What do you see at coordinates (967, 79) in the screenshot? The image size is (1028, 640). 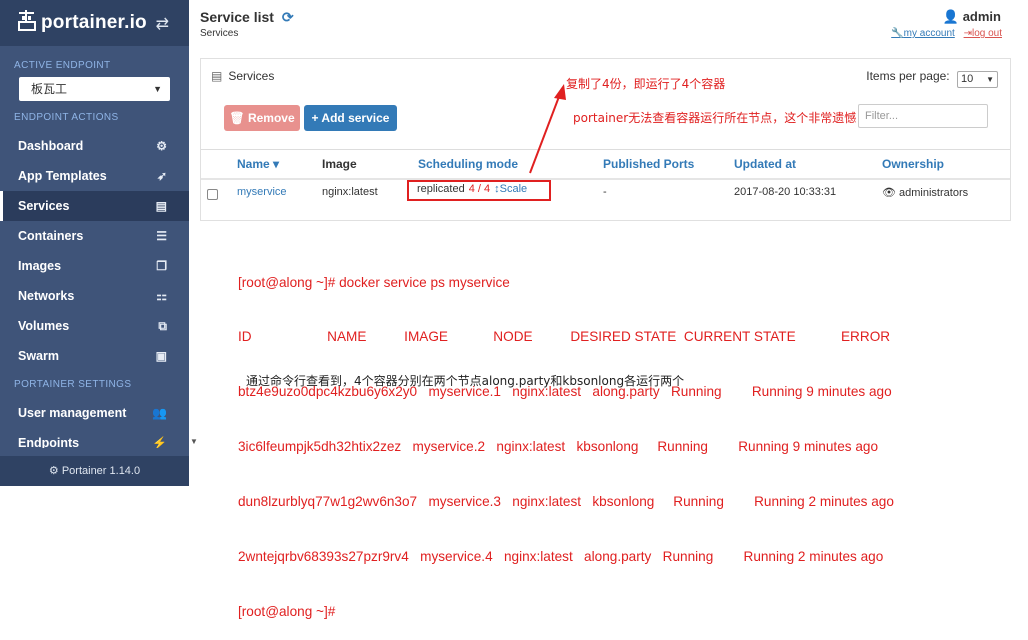 I see `items-per-page-value: 10` at bounding box center [967, 79].